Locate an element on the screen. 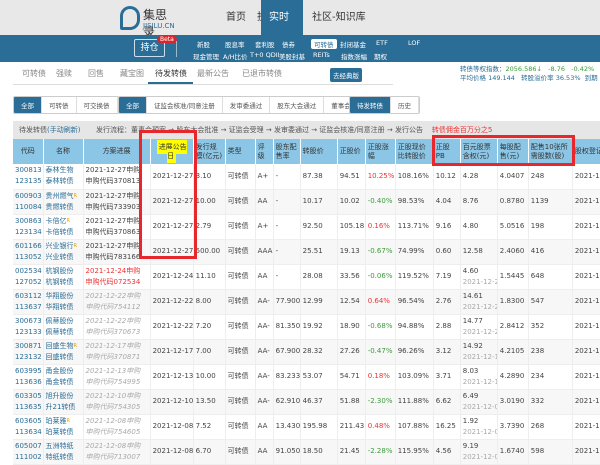  column-header: 股权登记日 is located at coordinates (586, 151).